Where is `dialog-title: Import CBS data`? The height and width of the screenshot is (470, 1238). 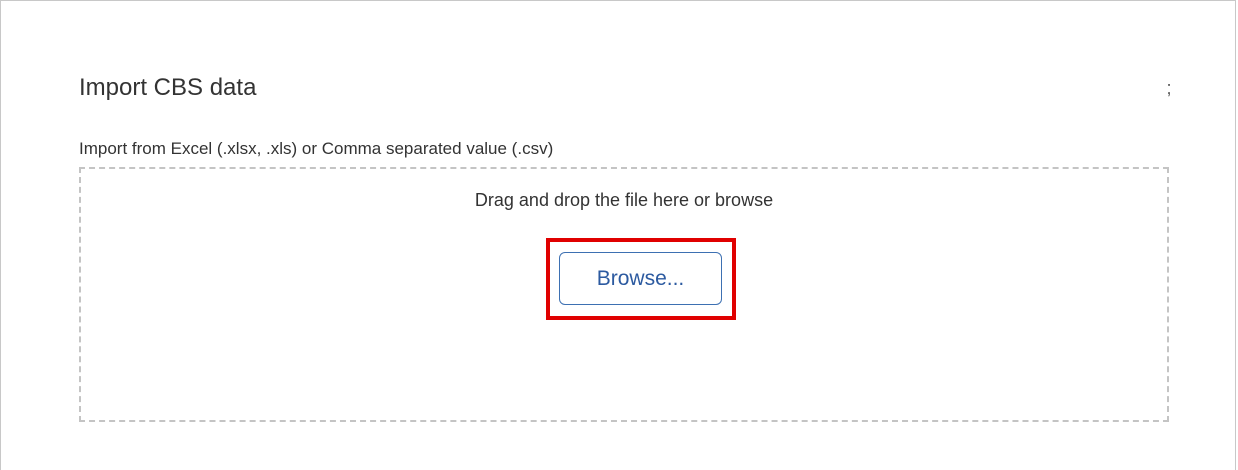
dialog-title: Import CBS data is located at coordinates (168, 87).